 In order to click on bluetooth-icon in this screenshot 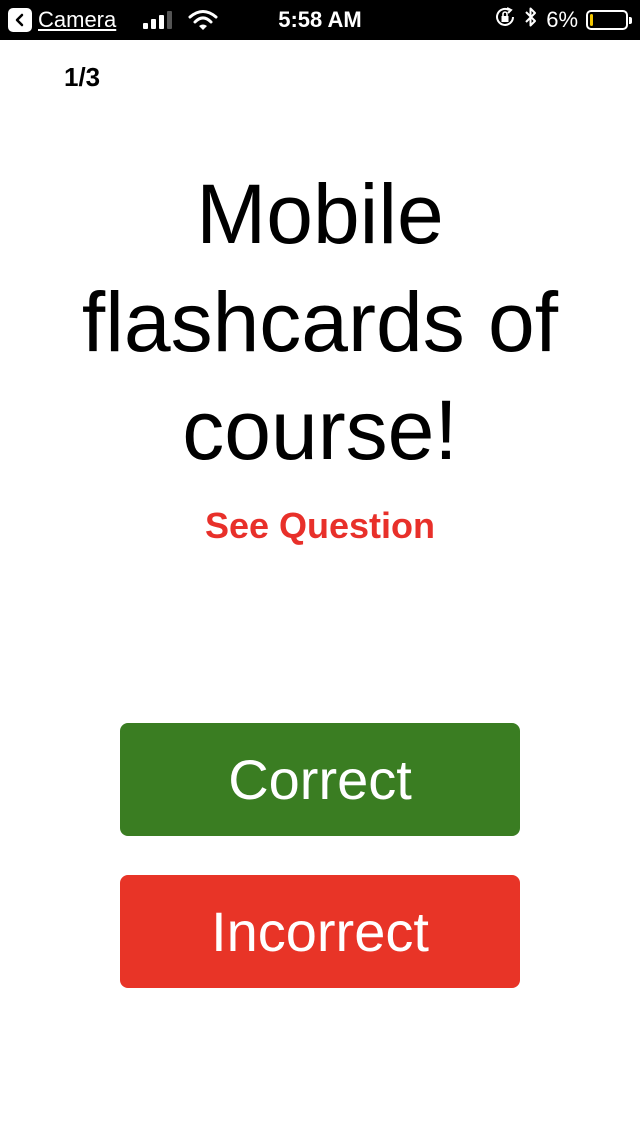, I will do `click(531, 20)`.